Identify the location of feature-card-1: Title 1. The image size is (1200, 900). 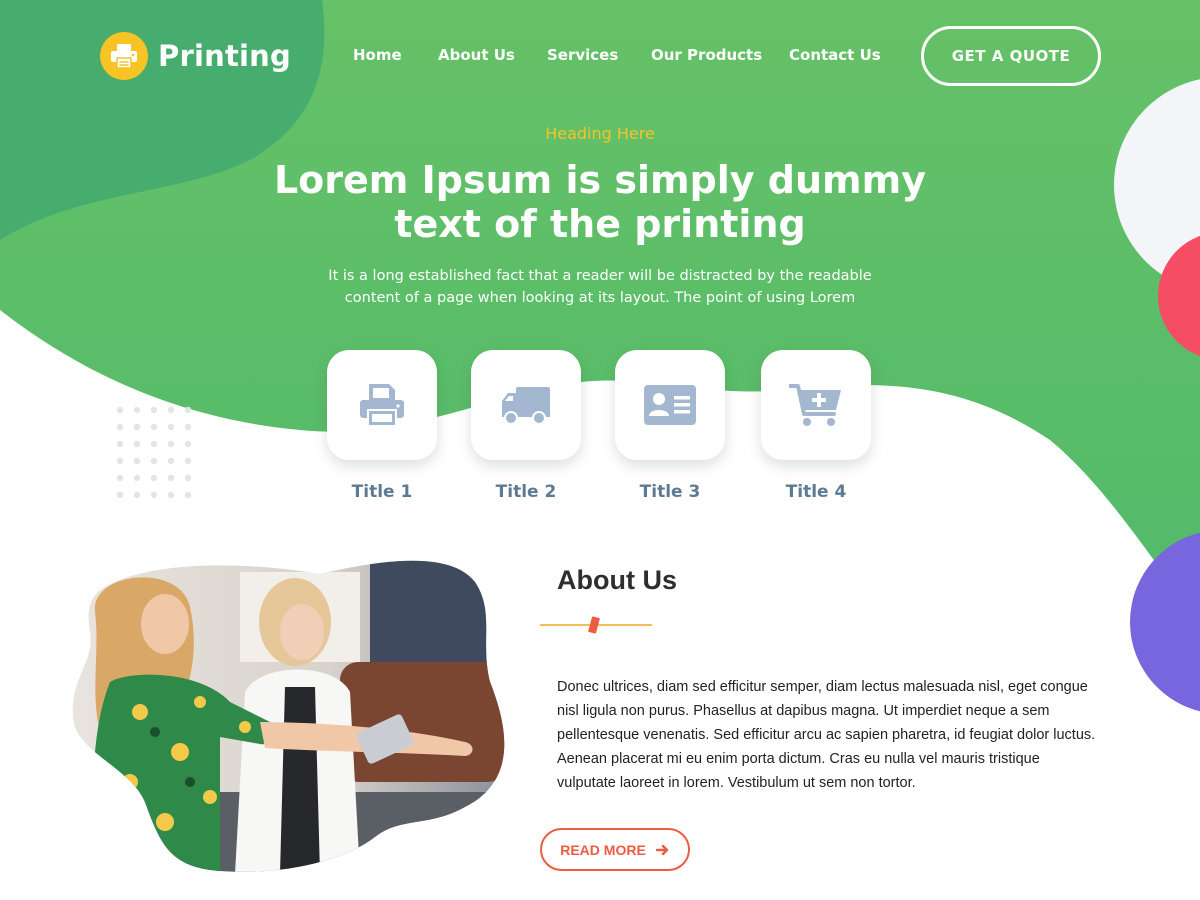
(382, 426).